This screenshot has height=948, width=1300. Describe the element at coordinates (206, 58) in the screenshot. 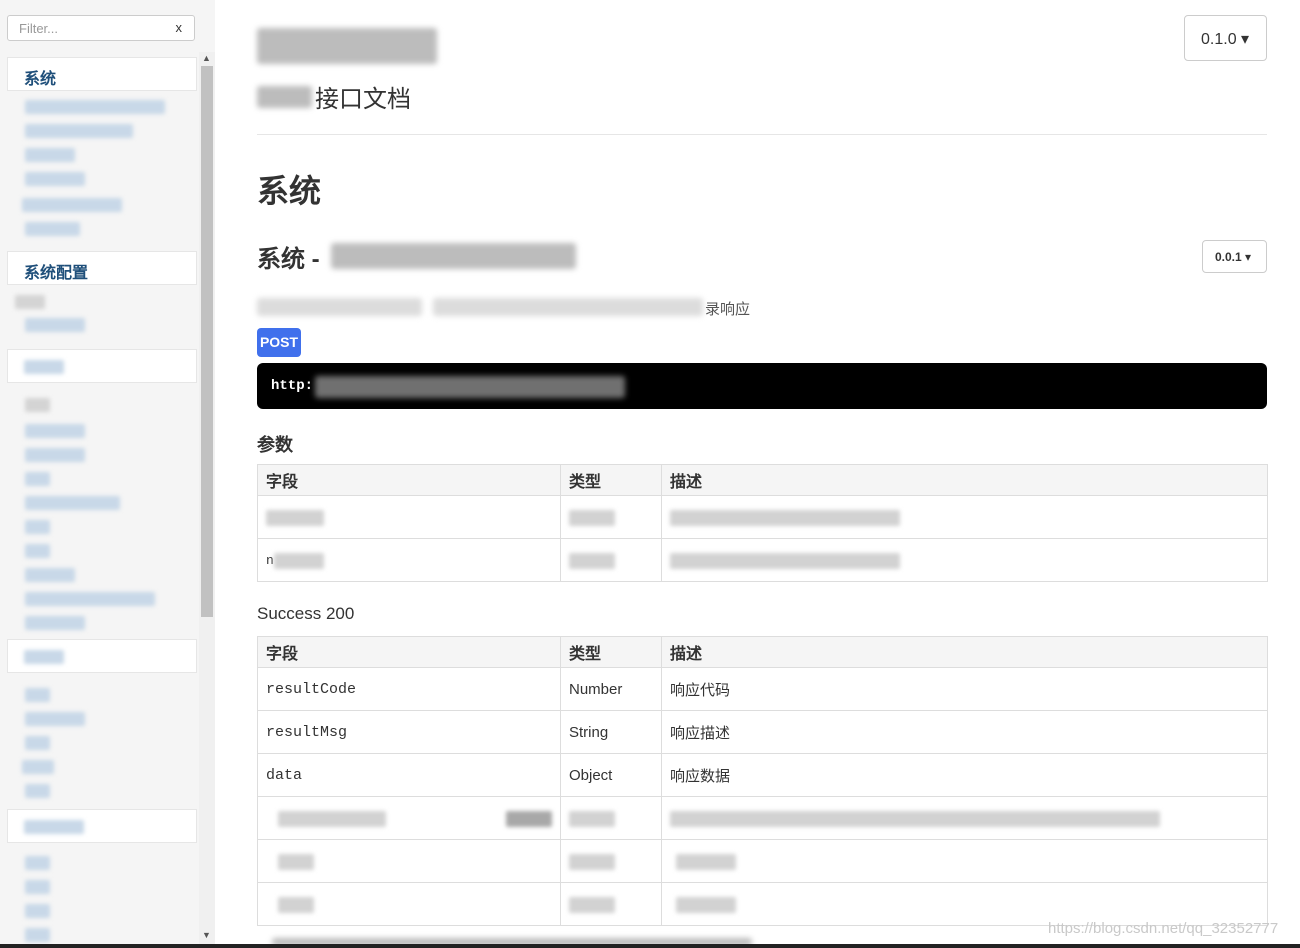

I see `scroll-up-icon: ▲` at that location.